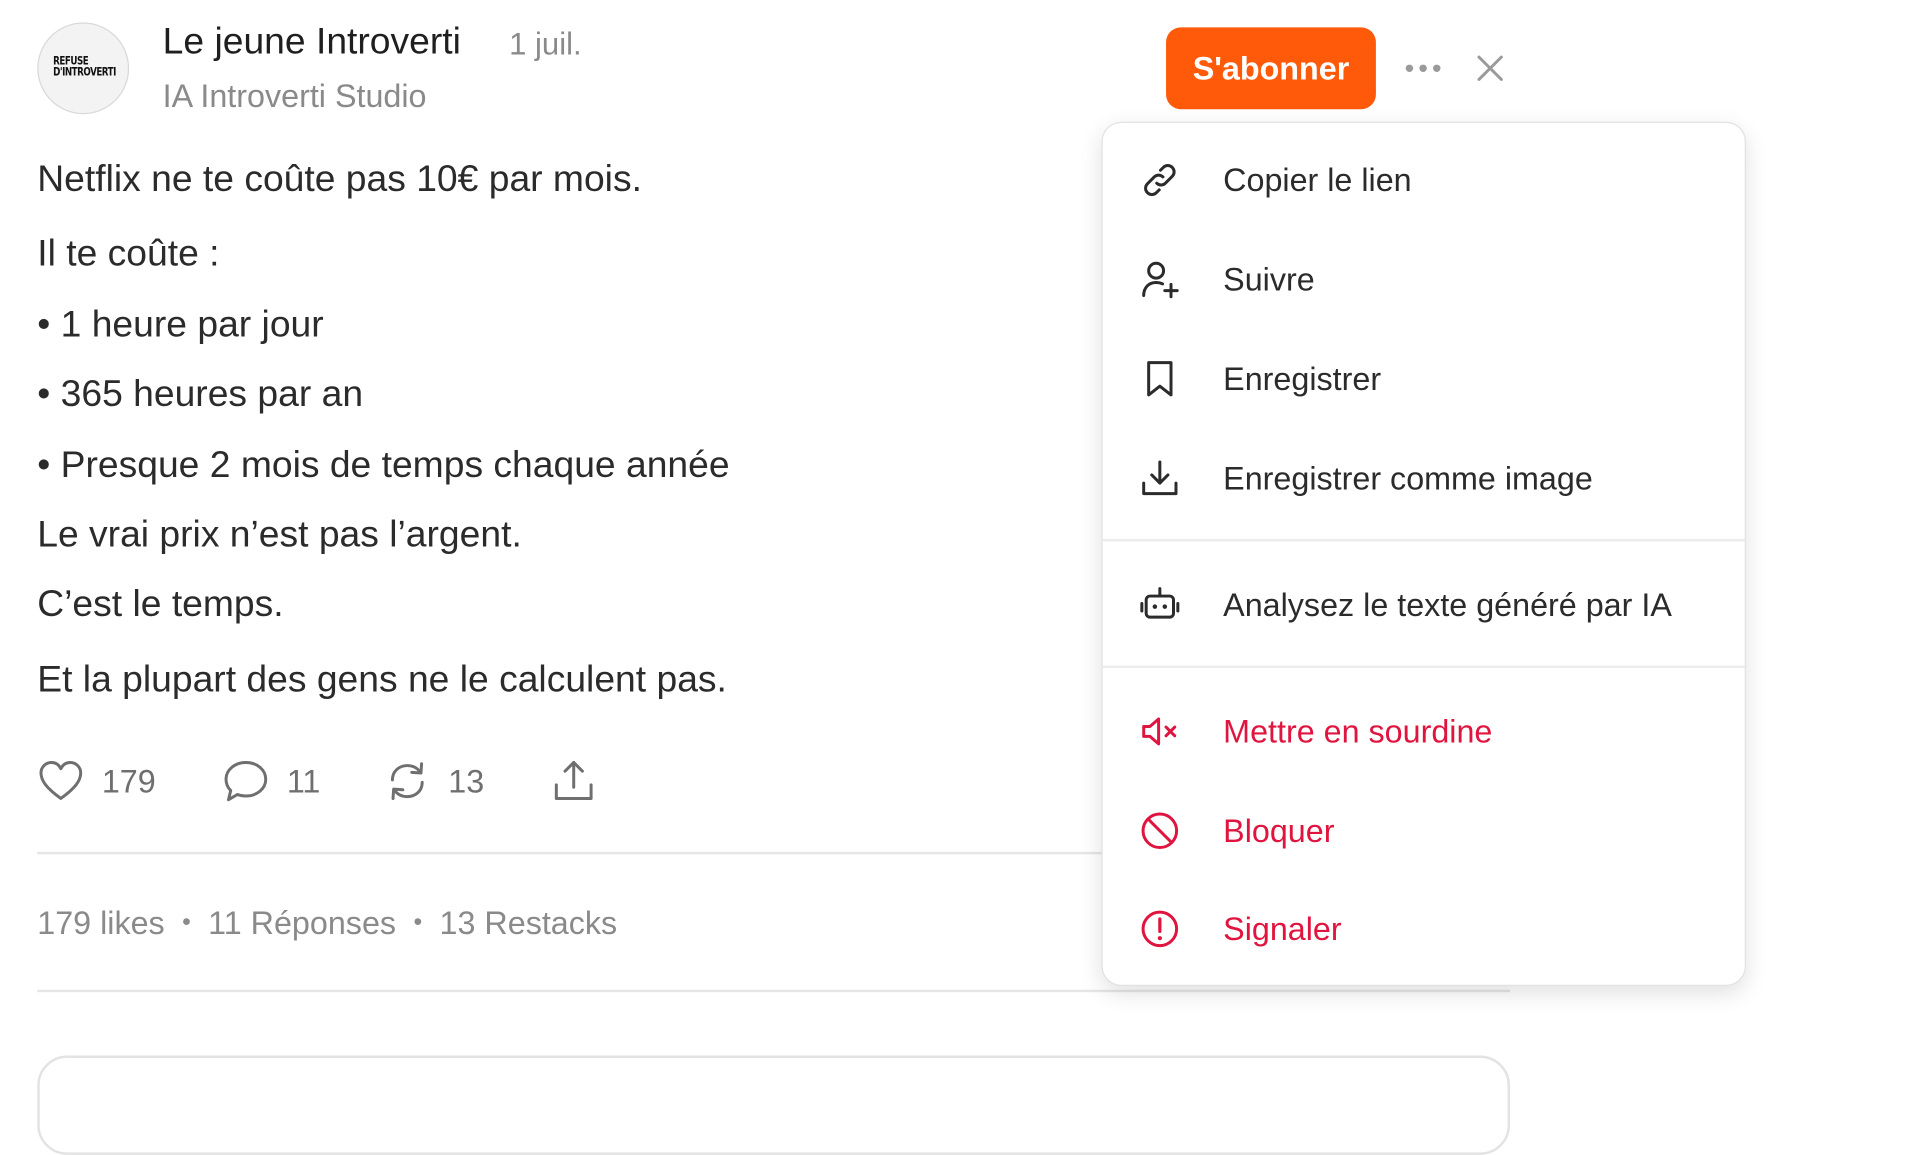 This screenshot has height=1155, width=1920. I want to click on menu-item-copy-link: Copier le lien, so click(1424, 180).